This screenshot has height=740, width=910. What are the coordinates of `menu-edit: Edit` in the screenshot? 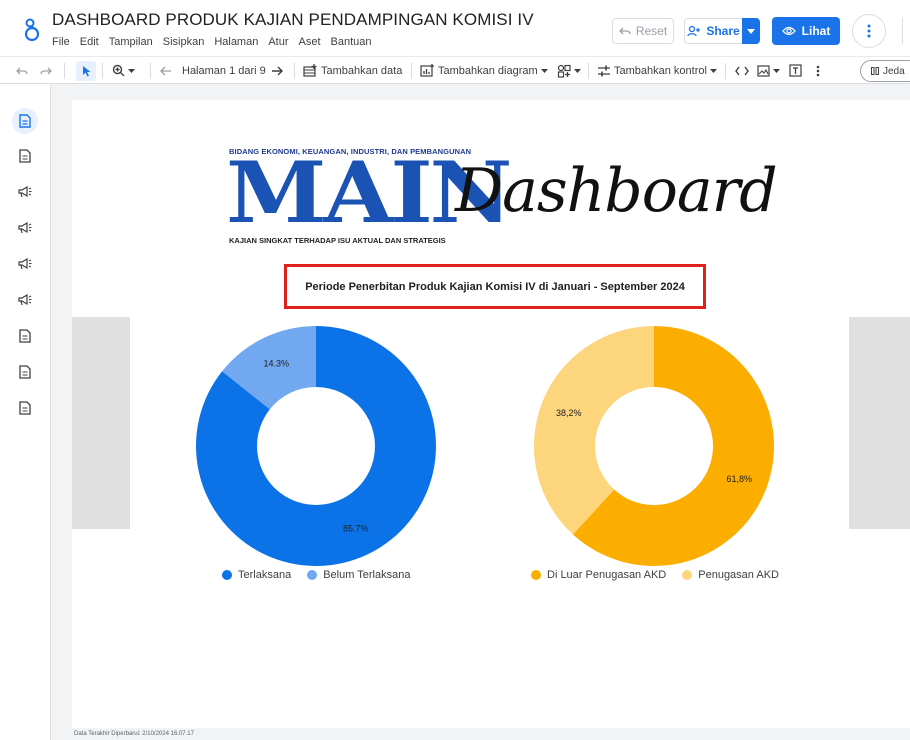 It's located at (92, 42).